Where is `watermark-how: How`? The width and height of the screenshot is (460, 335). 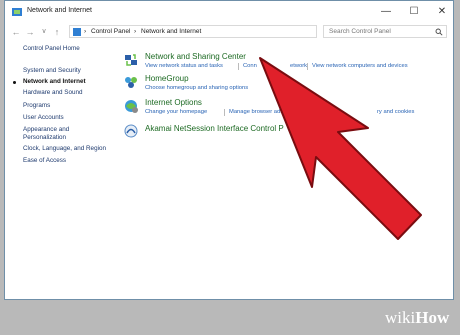 watermark-how: How is located at coordinates (432, 317).